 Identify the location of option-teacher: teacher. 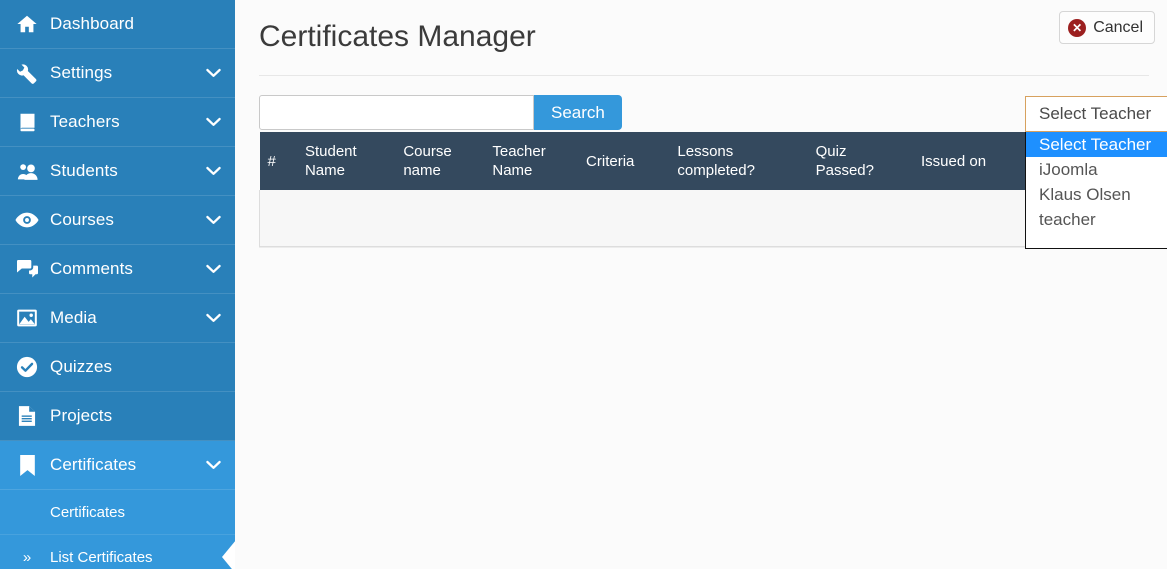
(1096, 219).